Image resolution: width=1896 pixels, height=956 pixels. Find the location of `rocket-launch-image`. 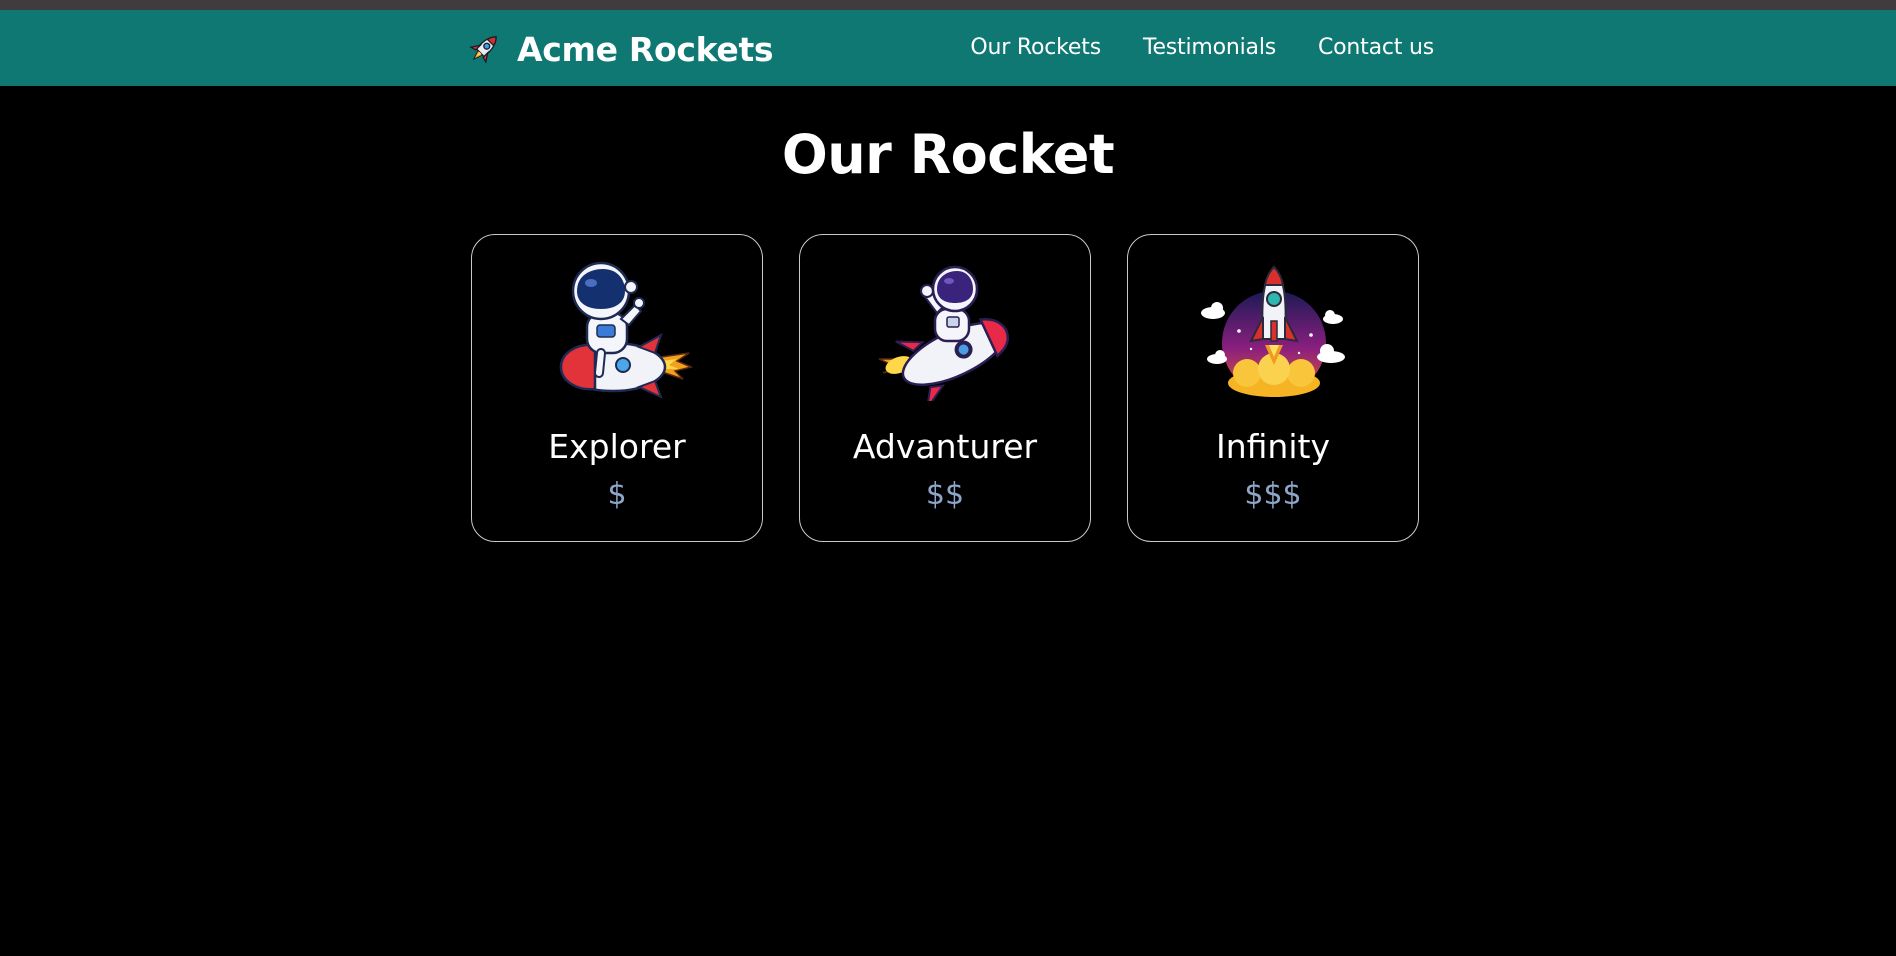

rocket-launch-image is located at coordinates (1273, 331).